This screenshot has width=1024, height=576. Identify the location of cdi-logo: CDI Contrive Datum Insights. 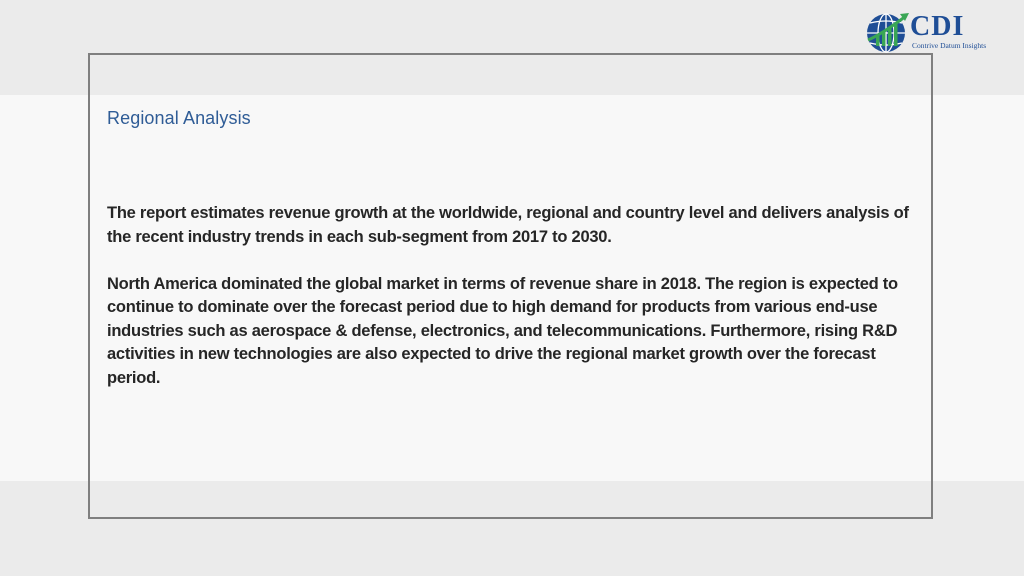
(939, 33).